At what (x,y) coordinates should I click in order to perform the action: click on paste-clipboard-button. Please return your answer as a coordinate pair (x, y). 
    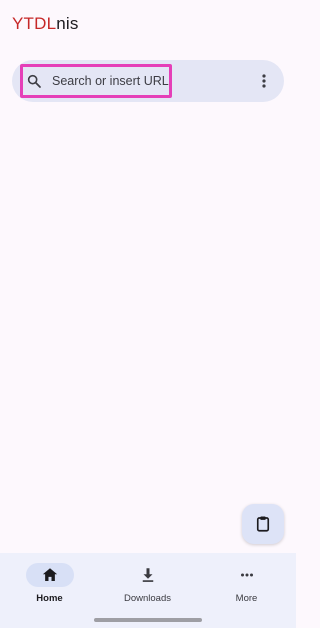
    Looking at the image, I should click on (263, 524).